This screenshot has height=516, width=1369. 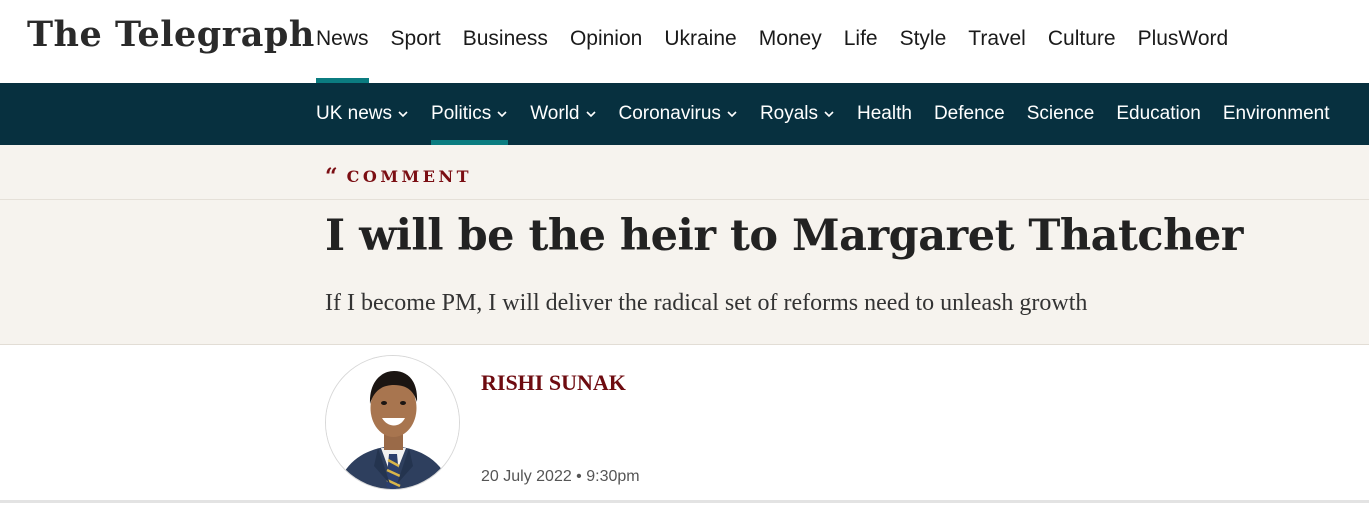 What do you see at coordinates (1183, 41) in the screenshot?
I see `nav-plusword: PlusWord` at bounding box center [1183, 41].